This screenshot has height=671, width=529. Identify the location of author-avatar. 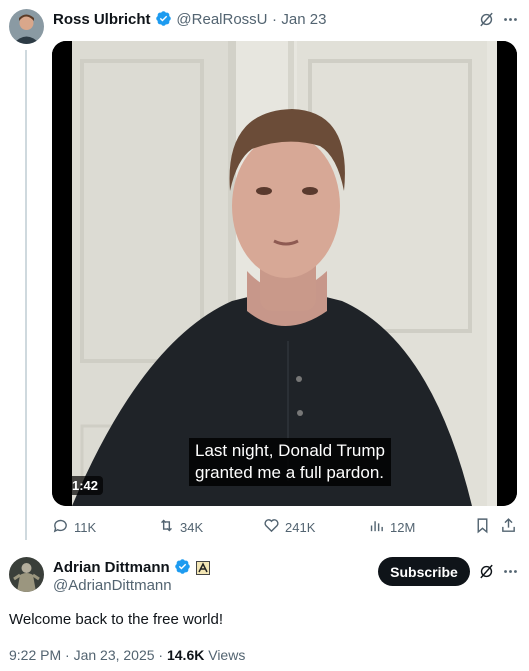
(26, 26).